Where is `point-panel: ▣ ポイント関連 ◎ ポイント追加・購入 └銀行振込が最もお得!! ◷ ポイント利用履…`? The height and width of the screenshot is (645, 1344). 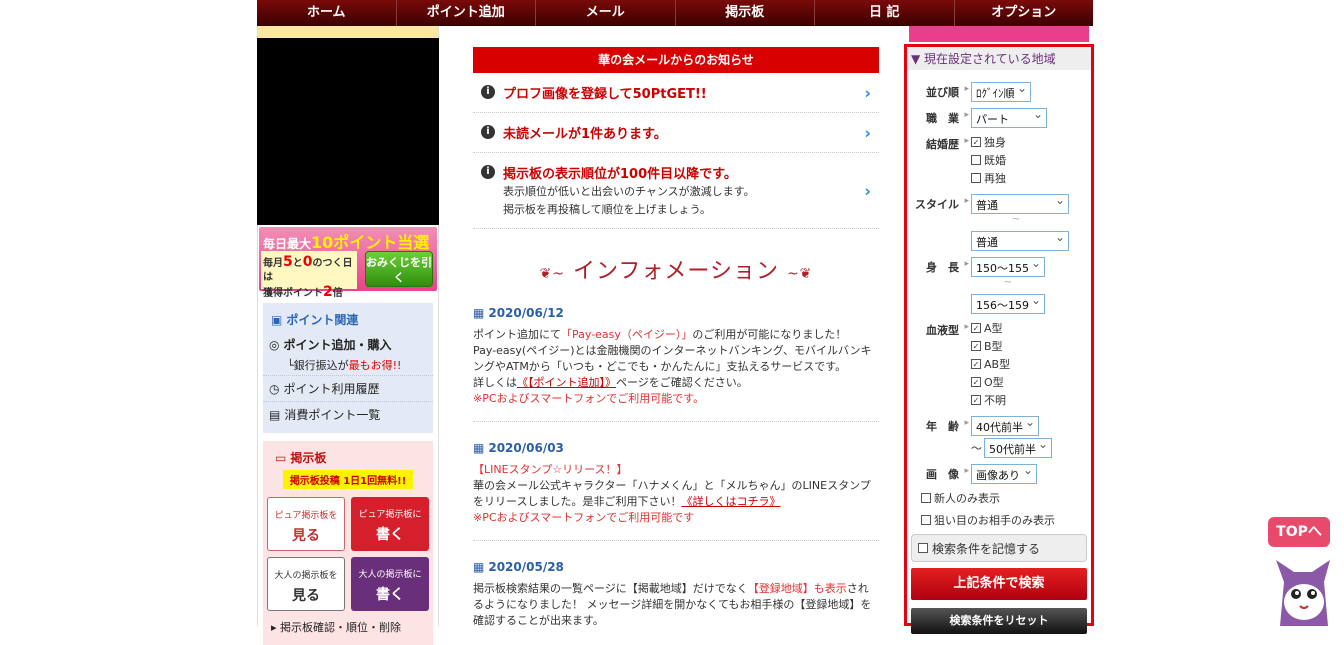
point-panel: ▣ ポイント関連 ◎ ポイント追加・購入 └銀行振込が最もお得!! ◷ ポイント利用履… is located at coordinates (348, 368).